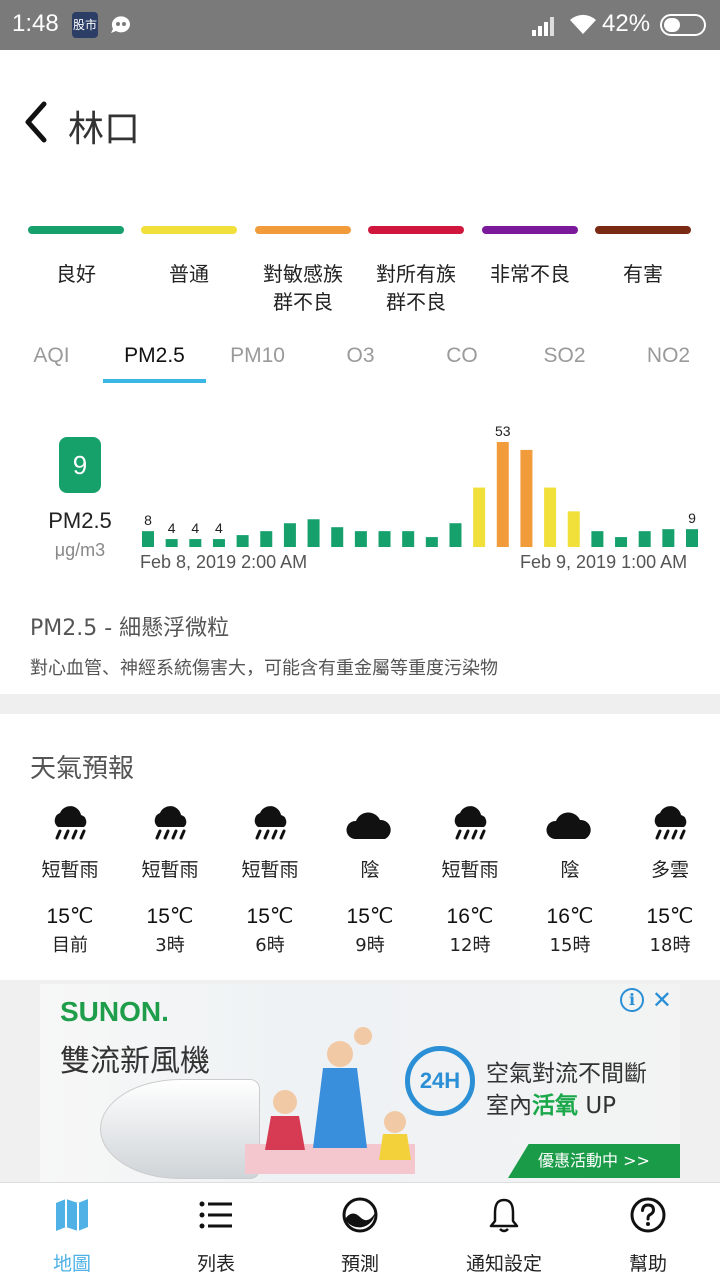 The height and width of the screenshot is (1280, 720). I want to click on signal-icon, so click(545, 27).